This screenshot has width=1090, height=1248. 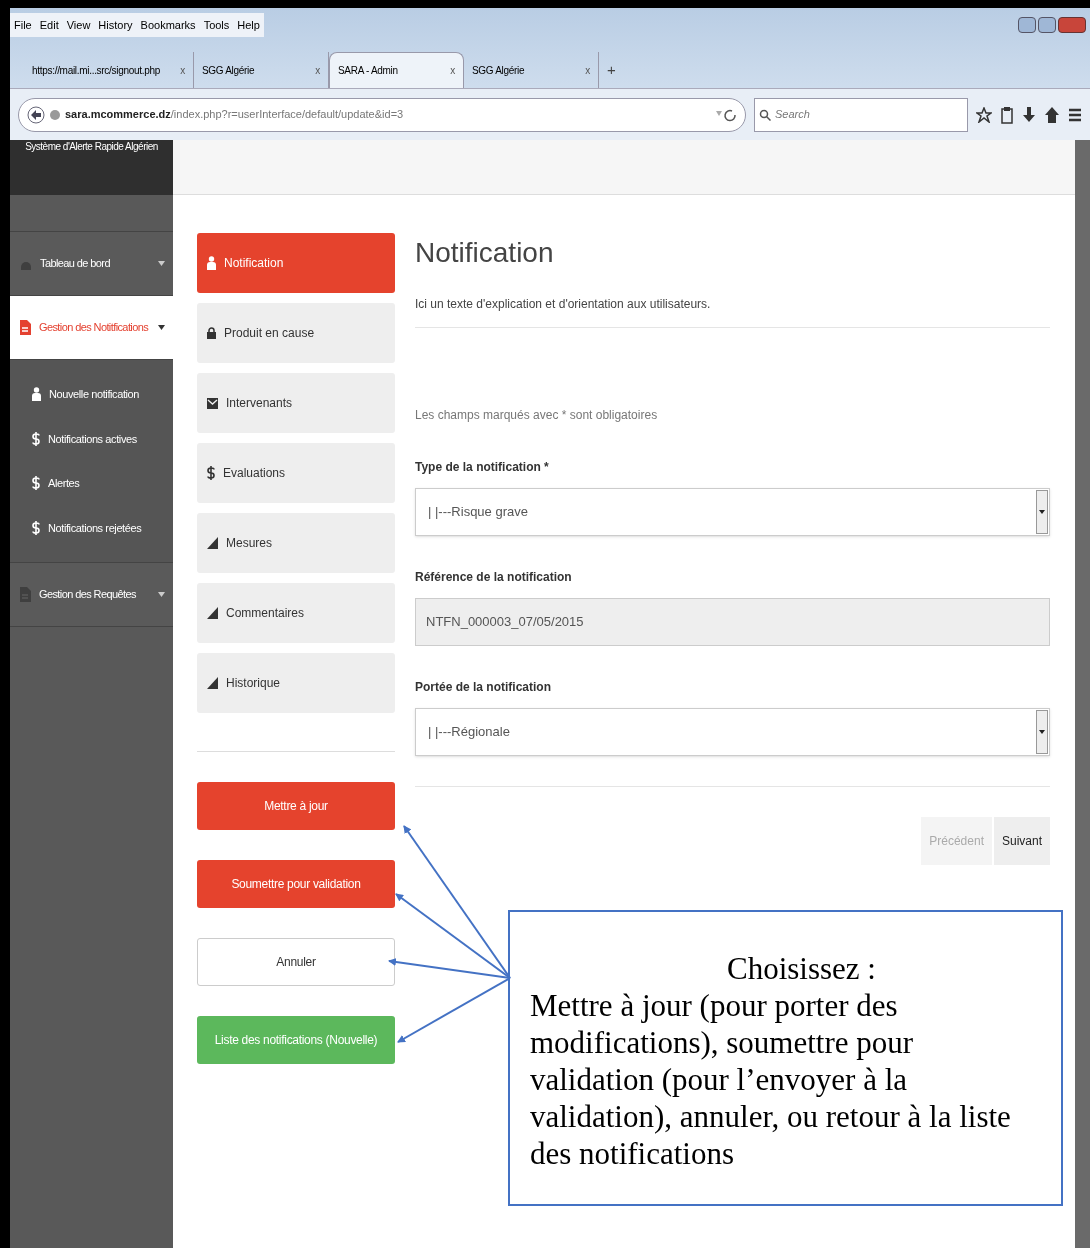 What do you see at coordinates (865, 114) in the screenshot?
I see `search-input: Search` at bounding box center [865, 114].